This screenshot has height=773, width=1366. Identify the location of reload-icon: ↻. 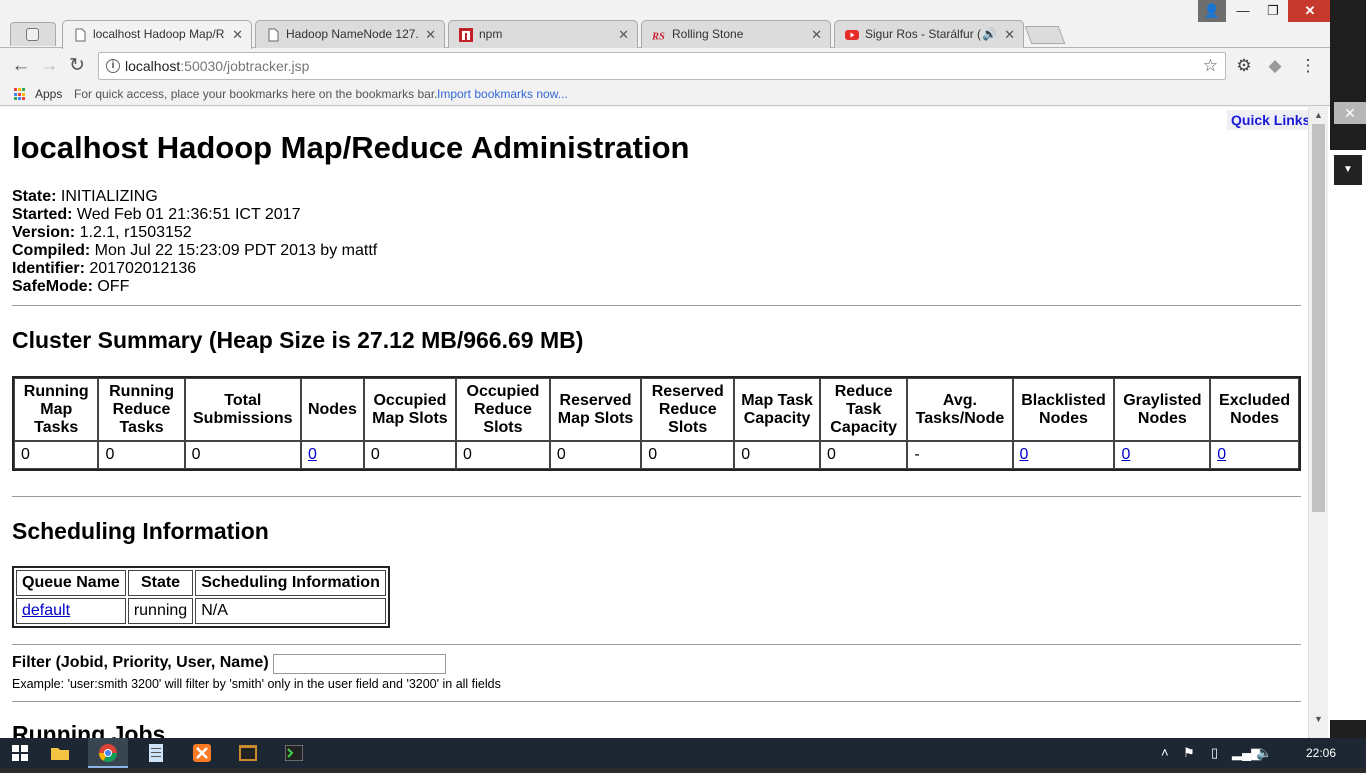
(77, 66).